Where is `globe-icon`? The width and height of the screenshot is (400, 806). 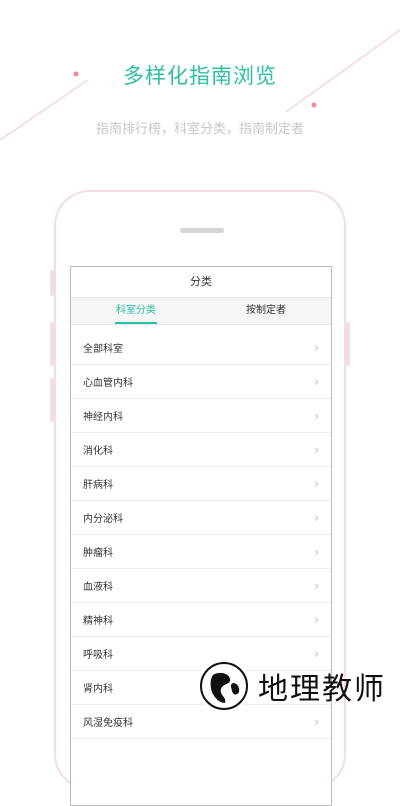 globe-icon is located at coordinates (224, 685).